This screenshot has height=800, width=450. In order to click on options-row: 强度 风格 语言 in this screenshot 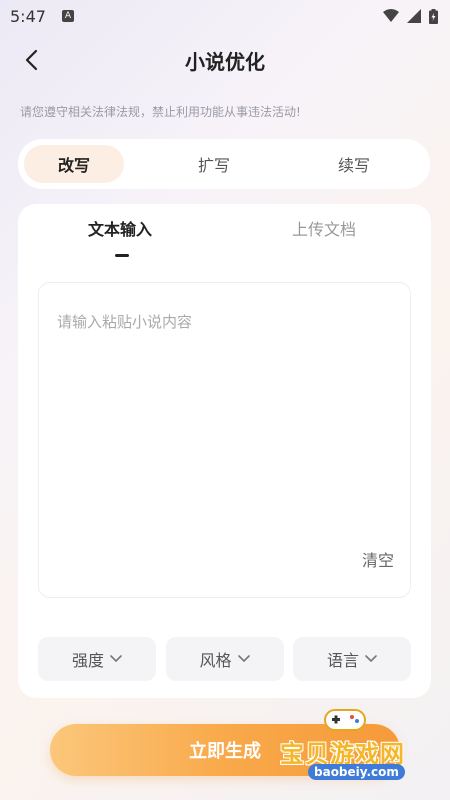, I will do `click(224, 659)`.